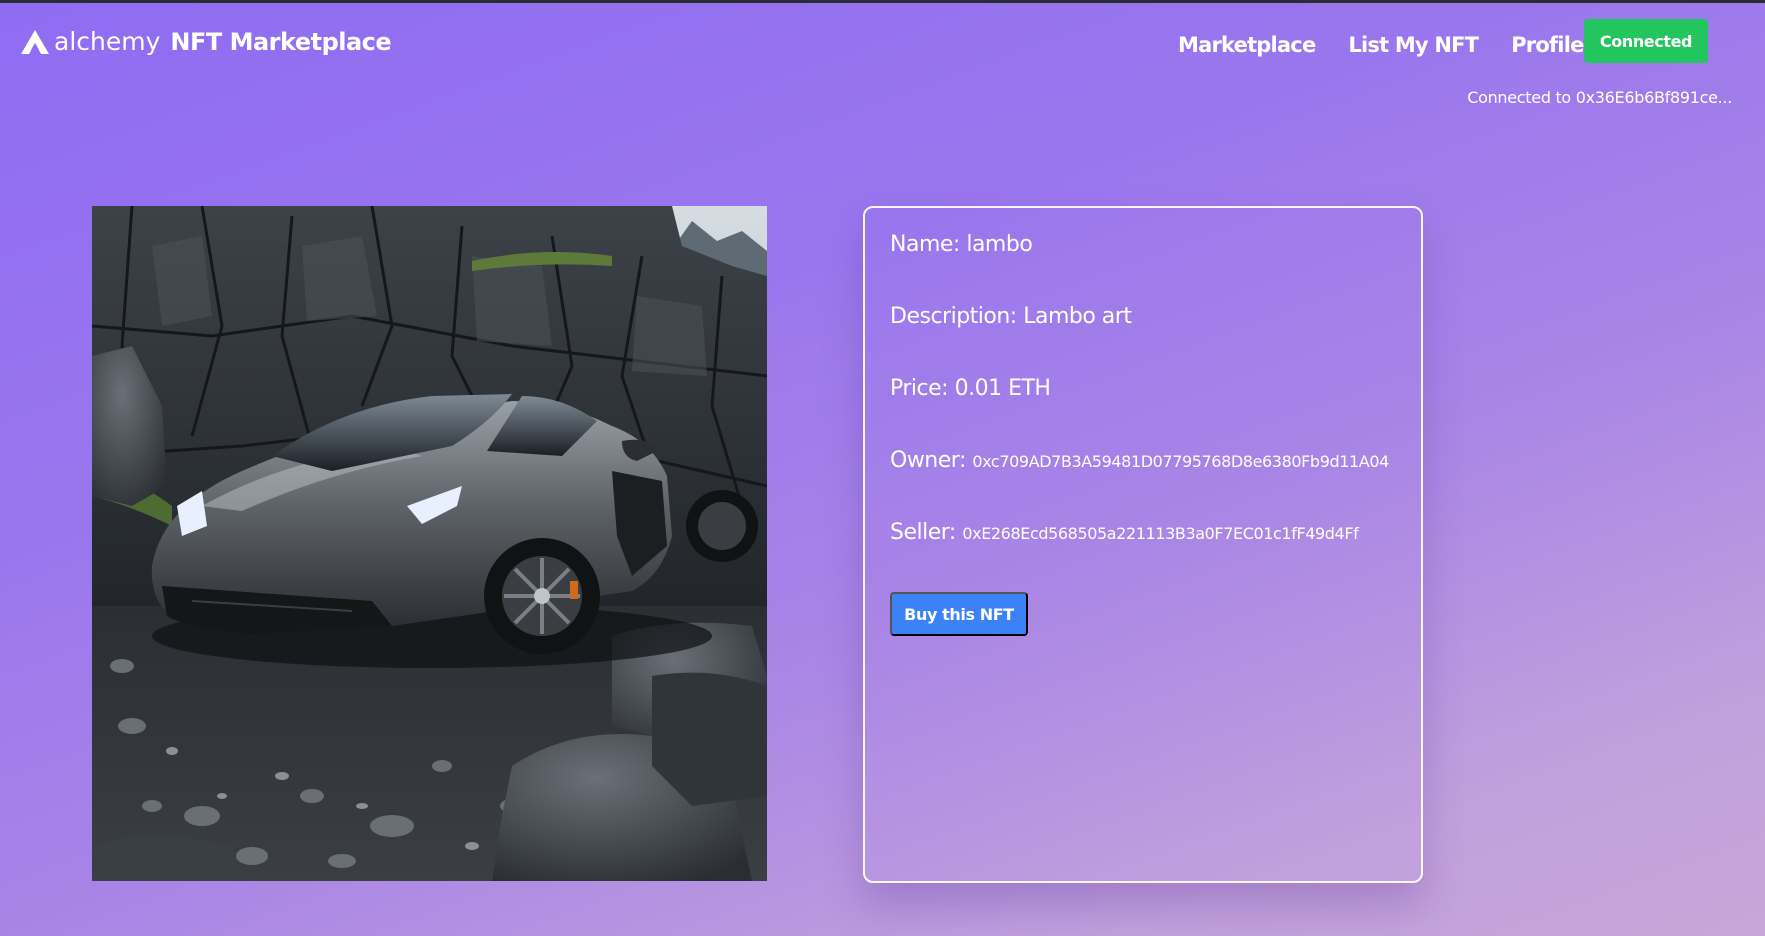 The height and width of the screenshot is (936, 1765). I want to click on brand-logo: alchemy NFT Marketplace, so click(206, 41).